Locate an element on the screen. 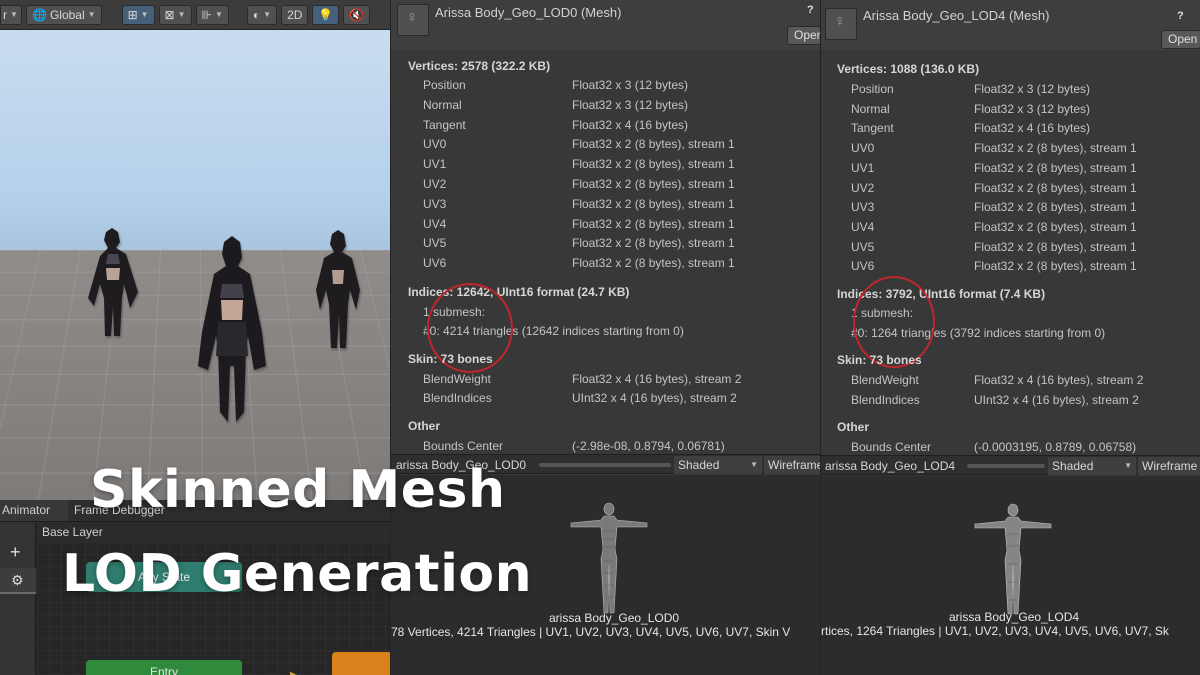 This screenshot has height=675, width=1200. state-entry: Entry is located at coordinates (164, 667).